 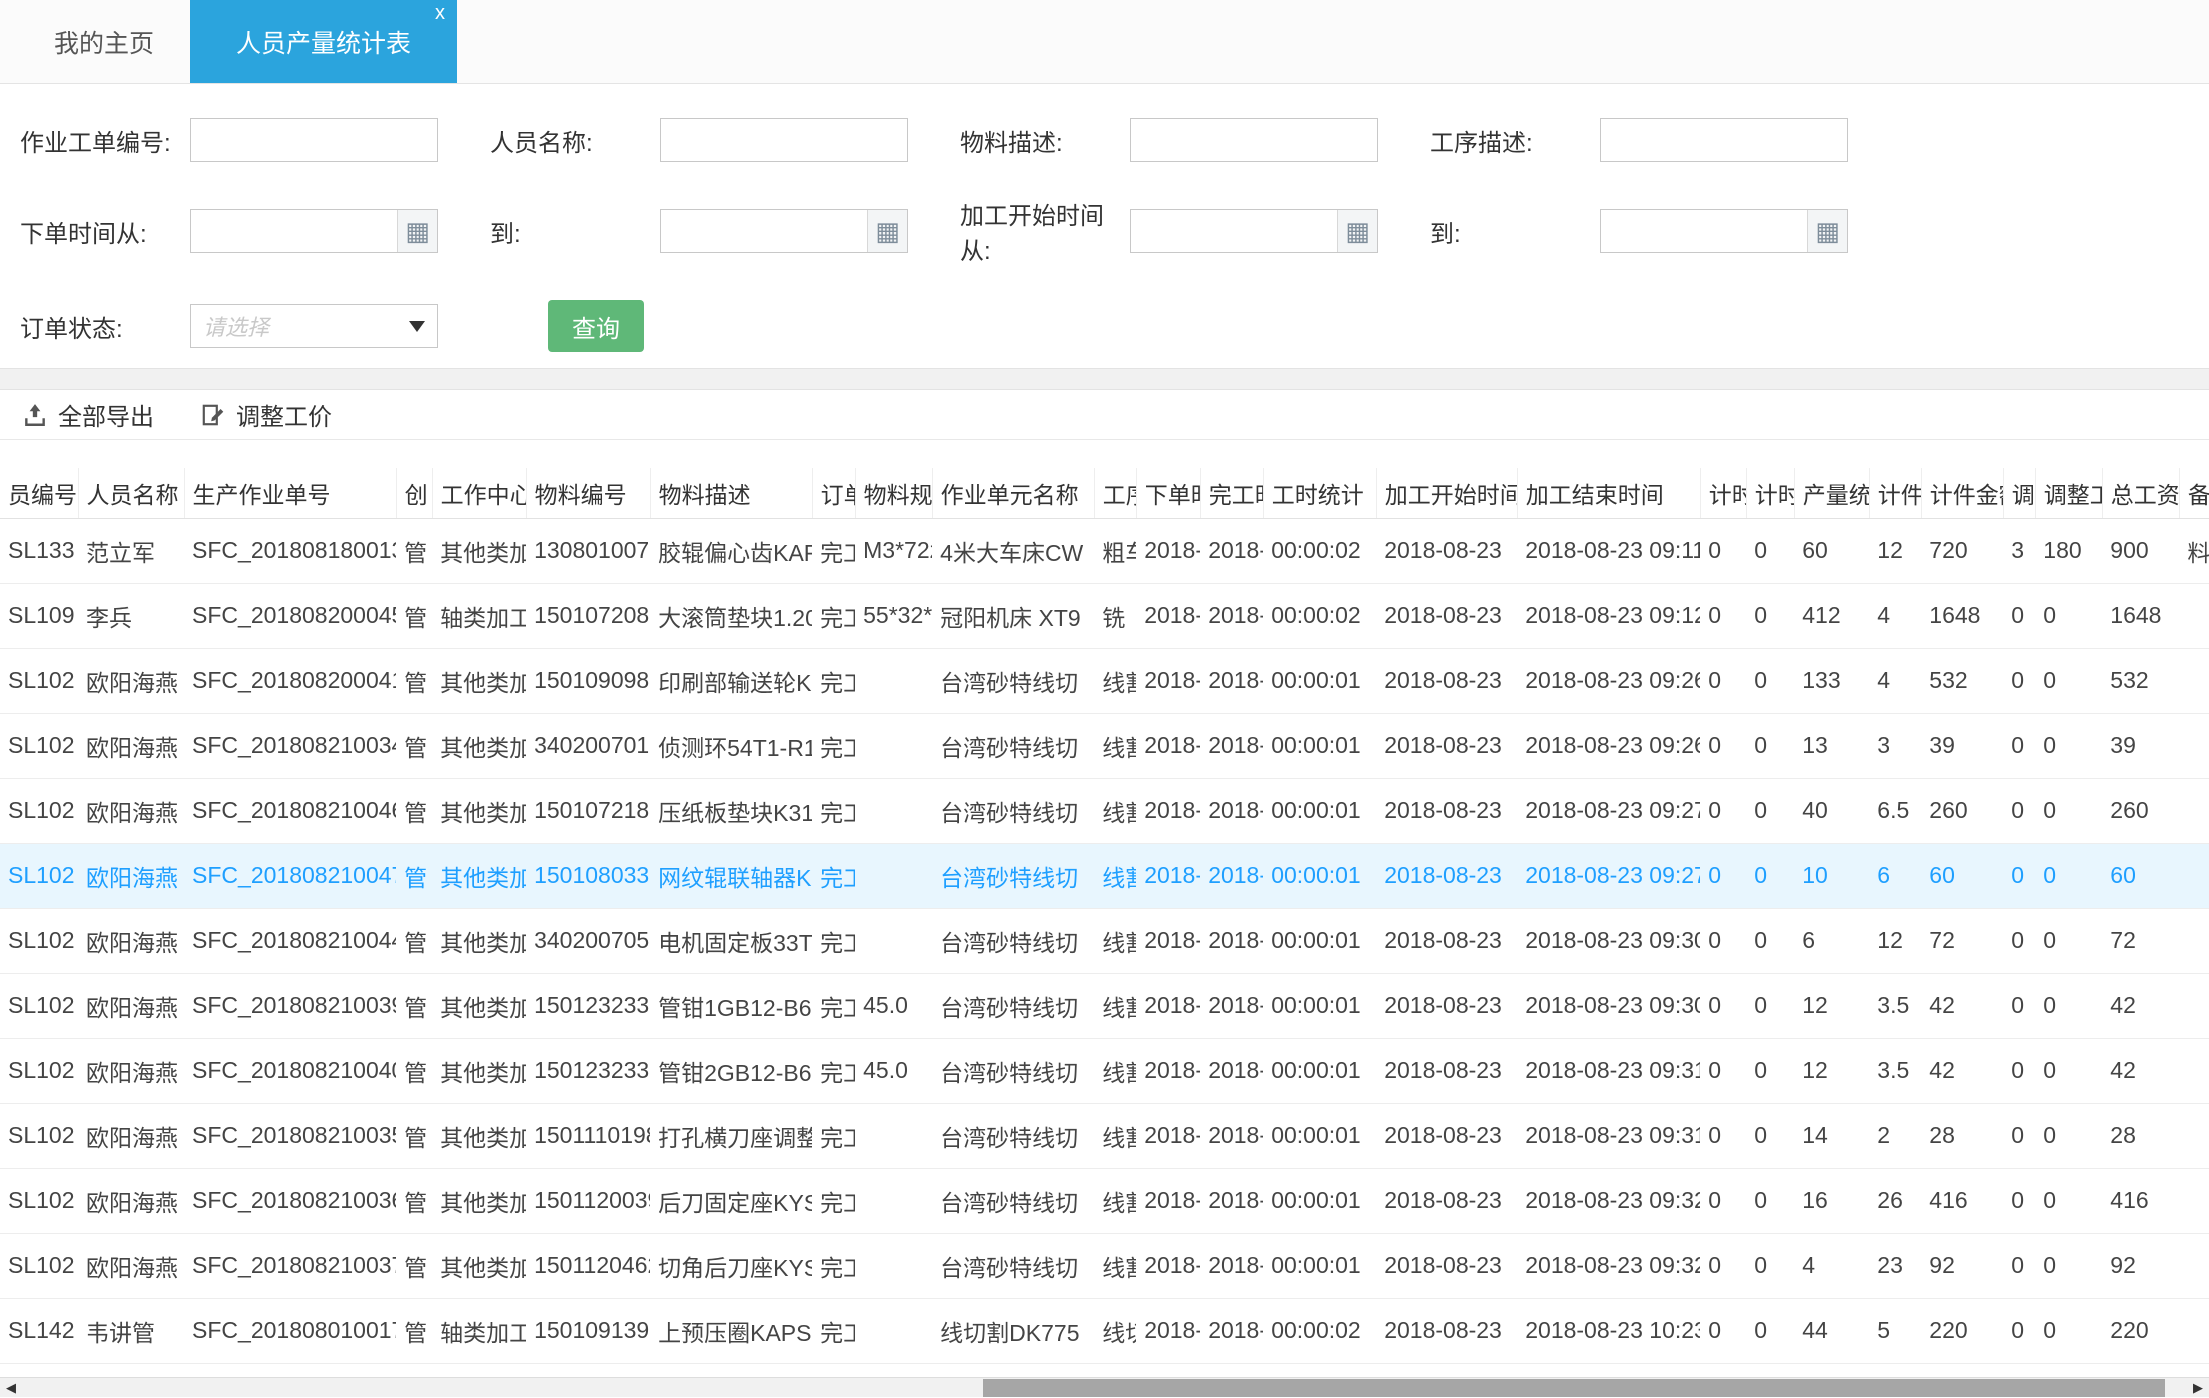 I want to click on process-desc-input, so click(x=1724, y=140).